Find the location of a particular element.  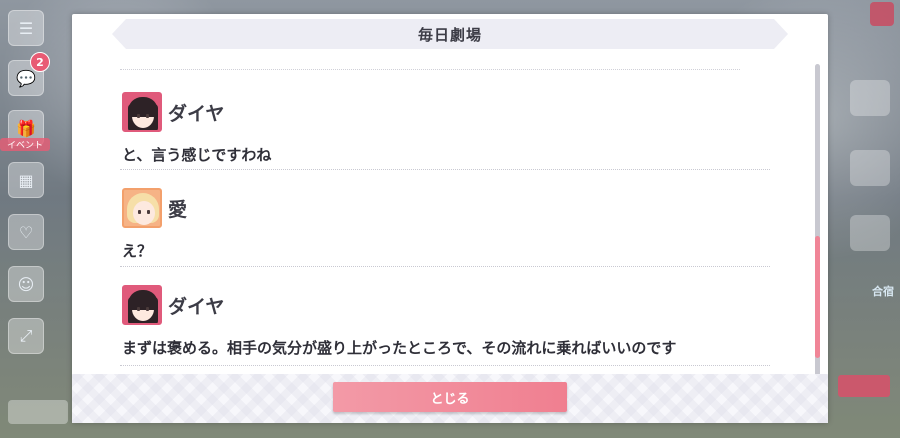

previous-line-cut is located at coordinates (430, 64).